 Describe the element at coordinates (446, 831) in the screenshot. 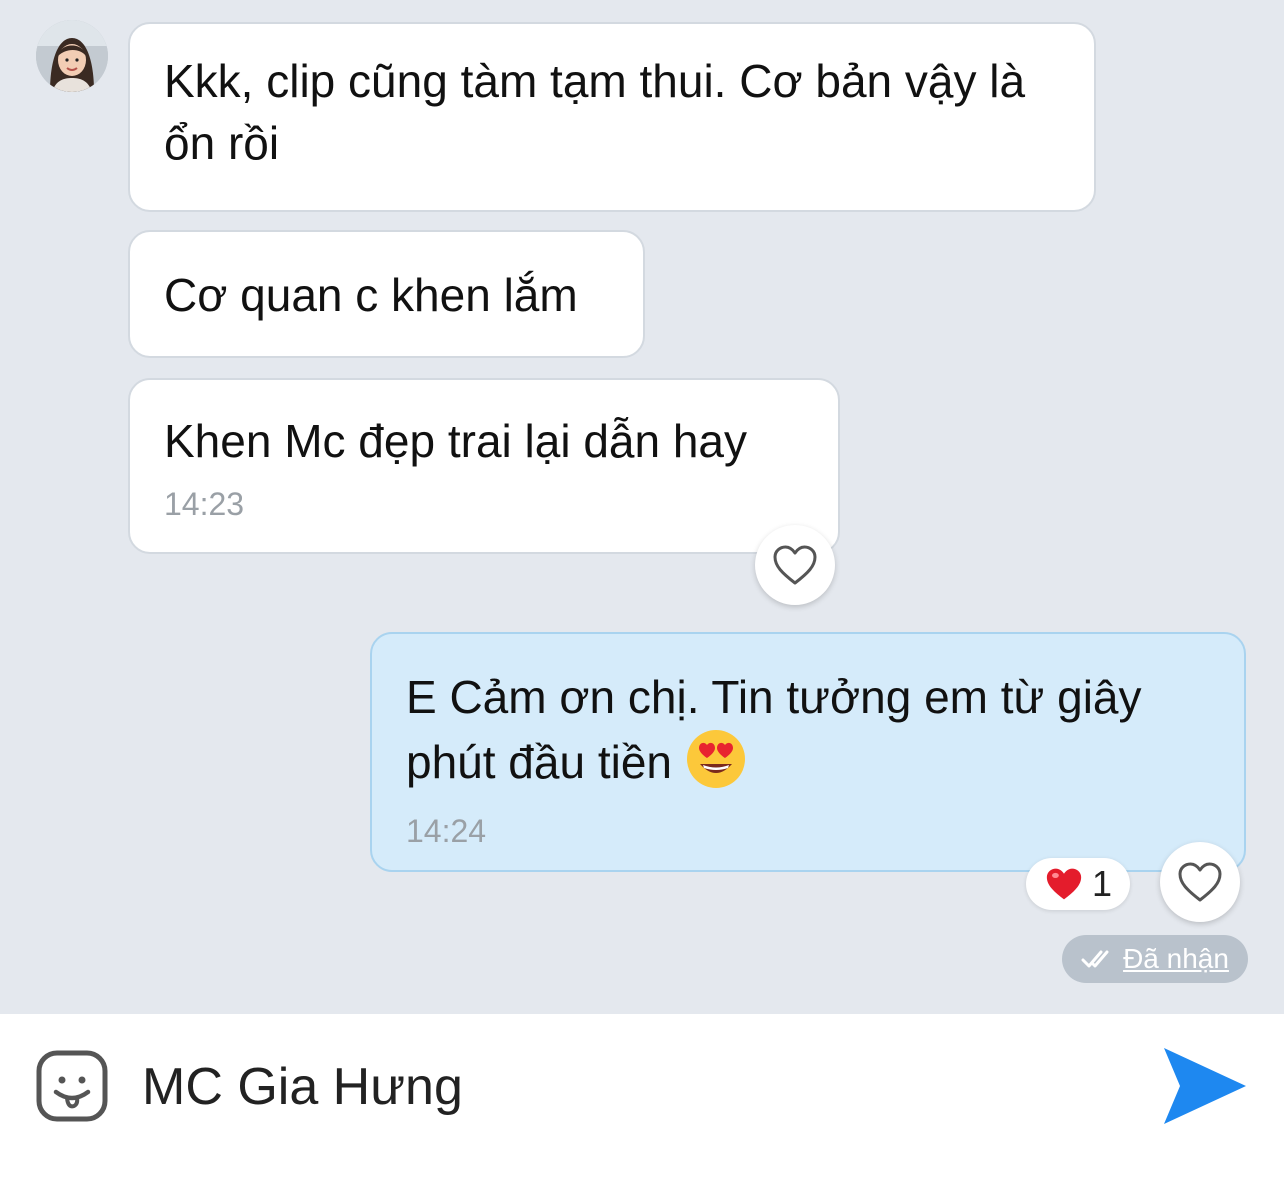

I see `message-timestamp: 14:24` at that location.